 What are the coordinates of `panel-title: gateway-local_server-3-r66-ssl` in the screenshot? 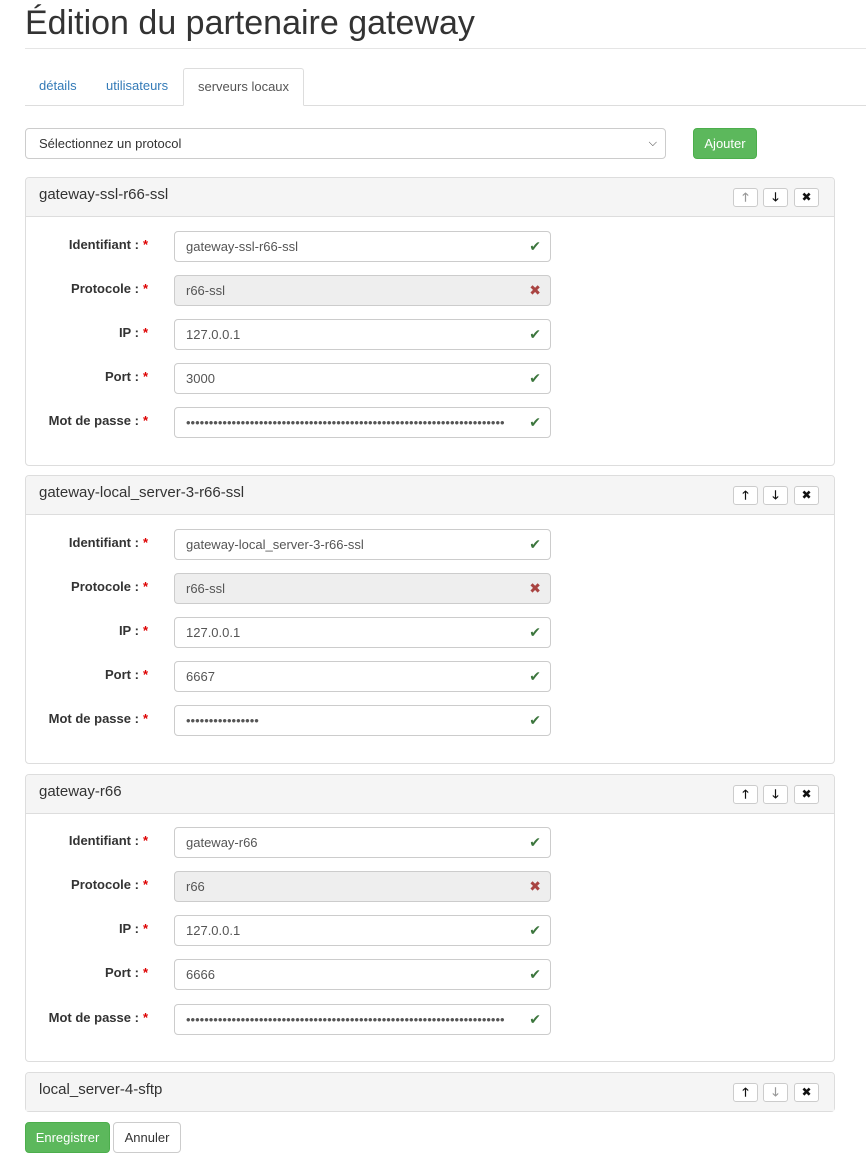 It's located at (142, 492).